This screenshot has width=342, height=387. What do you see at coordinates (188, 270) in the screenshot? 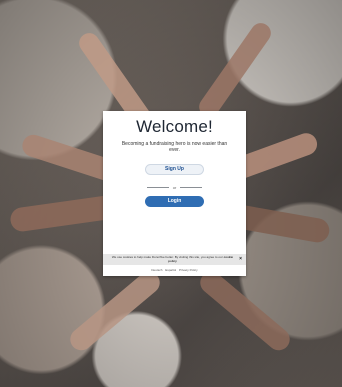
I see `footer-link-privacy: Privacy Policy` at bounding box center [188, 270].